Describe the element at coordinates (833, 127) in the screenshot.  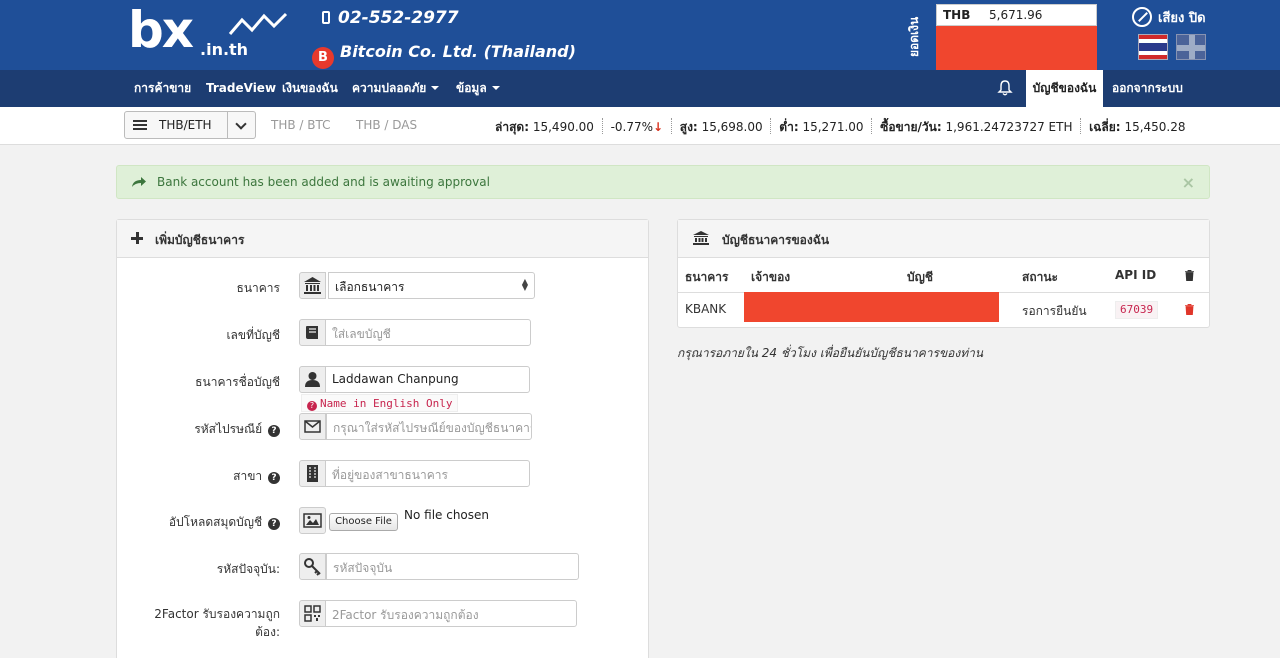
I see `ticker-low: 15,271.00` at that location.